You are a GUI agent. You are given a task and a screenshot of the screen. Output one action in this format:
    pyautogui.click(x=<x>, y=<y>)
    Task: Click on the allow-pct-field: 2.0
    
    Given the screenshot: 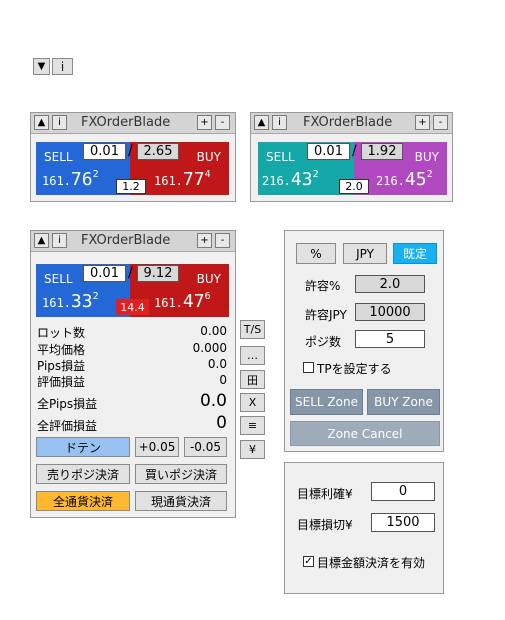 What is the action you would take?
    pyautogui.click(x=390, y=284)
    